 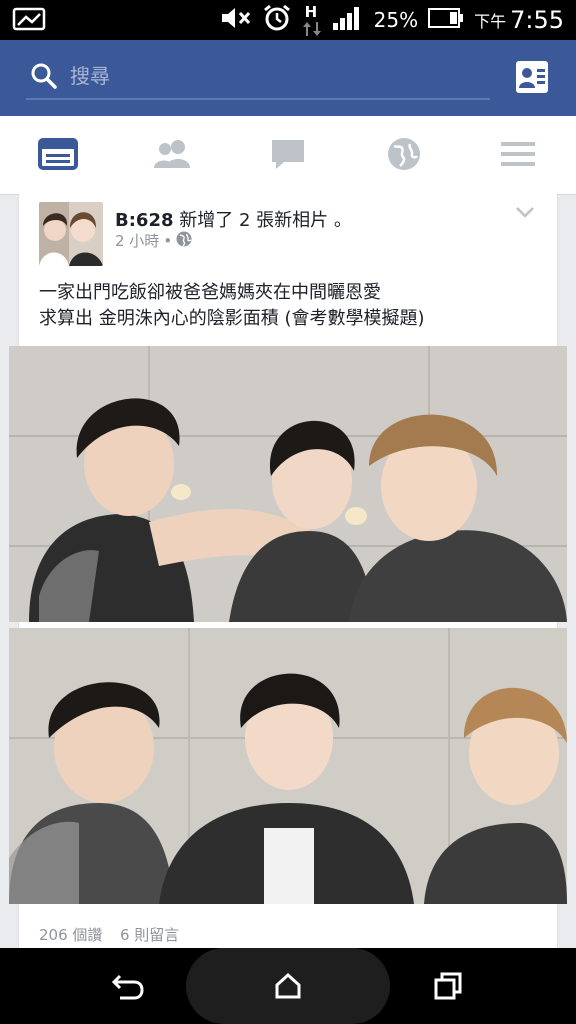 I want to click on back-button, so click(x=127, y=988).